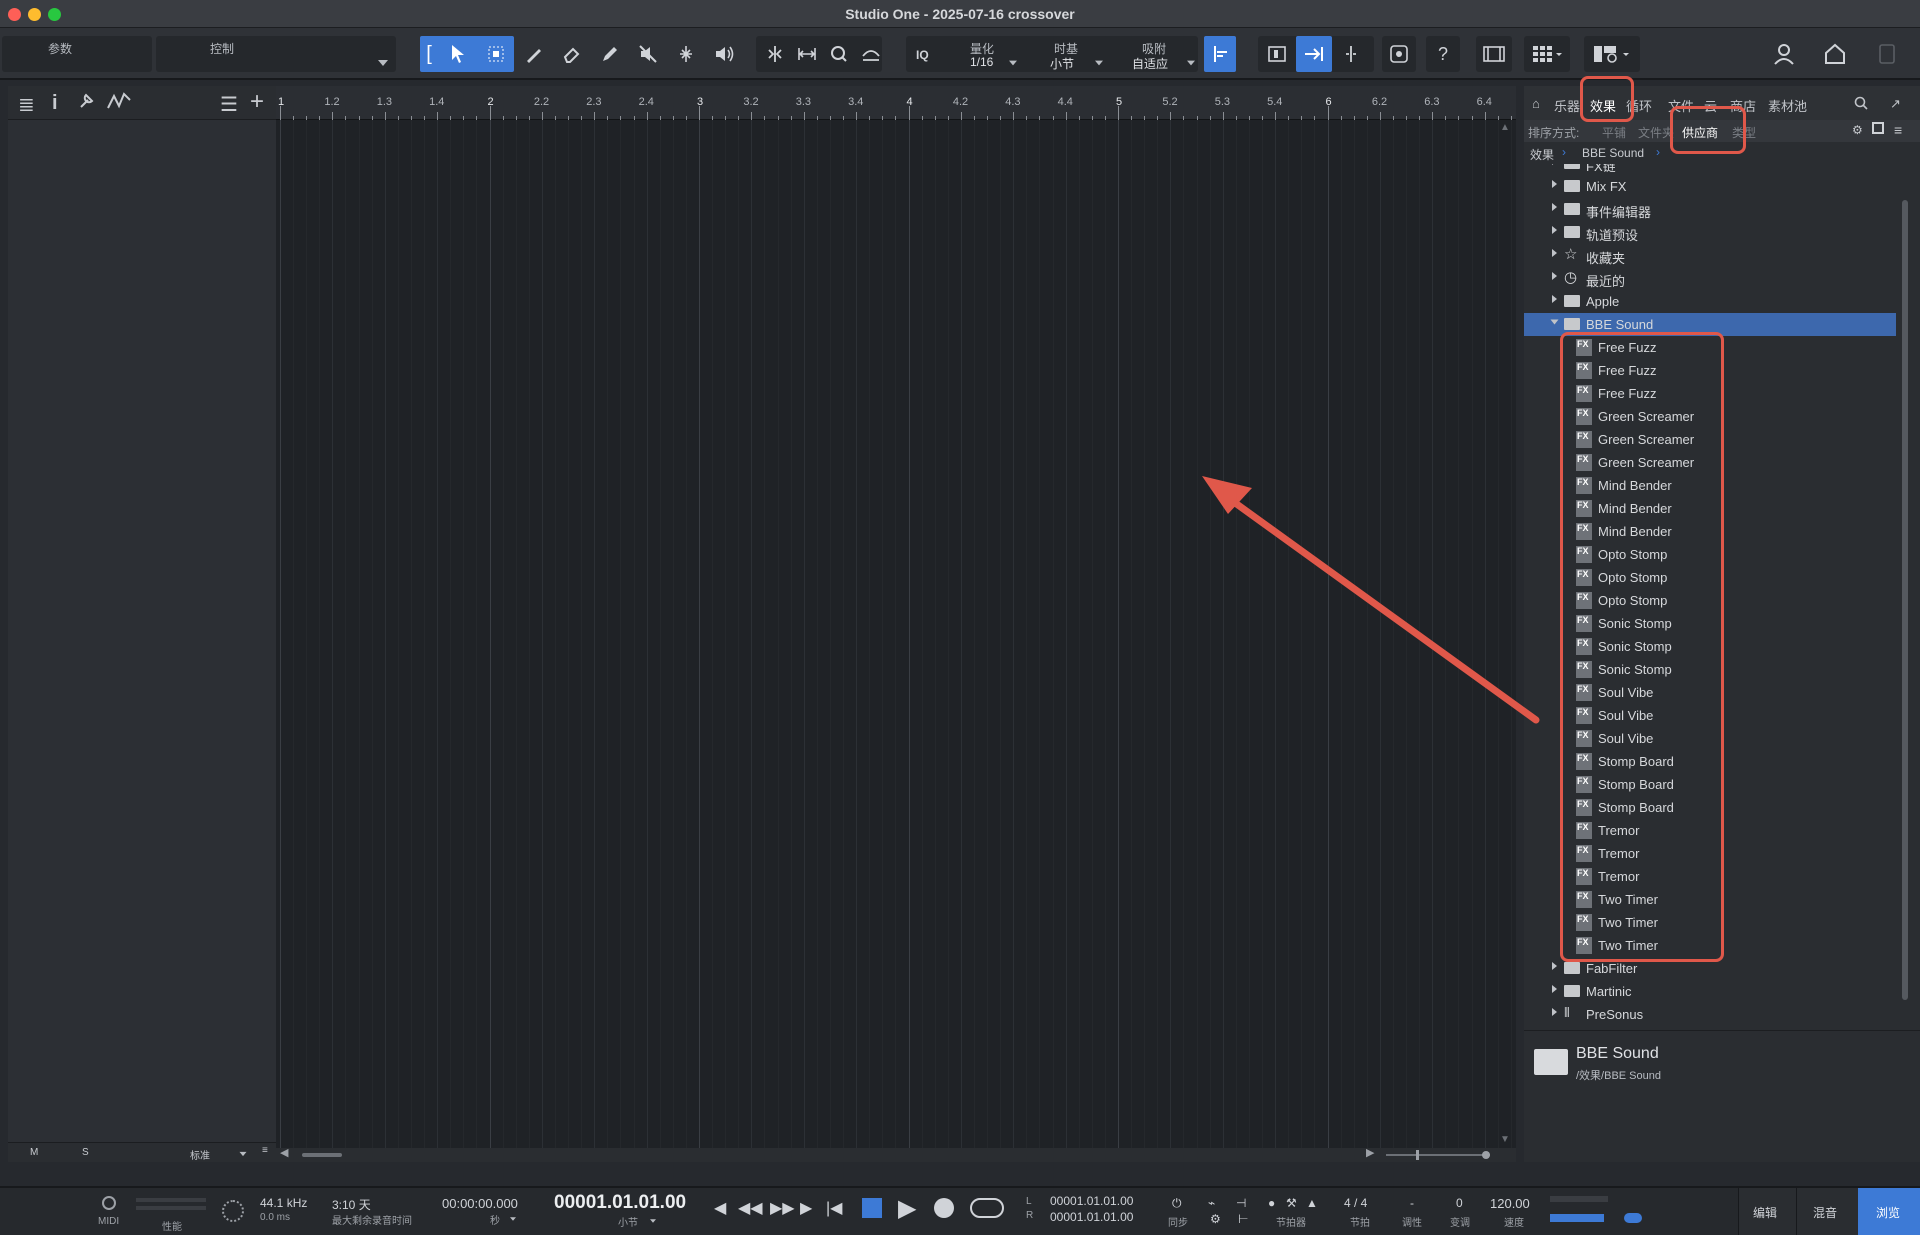 The height and width of the screenshot is (1235, 1920). Describe the element at coordinates (496, 54) in the screenshot. I see `range-tool-button` at that location.